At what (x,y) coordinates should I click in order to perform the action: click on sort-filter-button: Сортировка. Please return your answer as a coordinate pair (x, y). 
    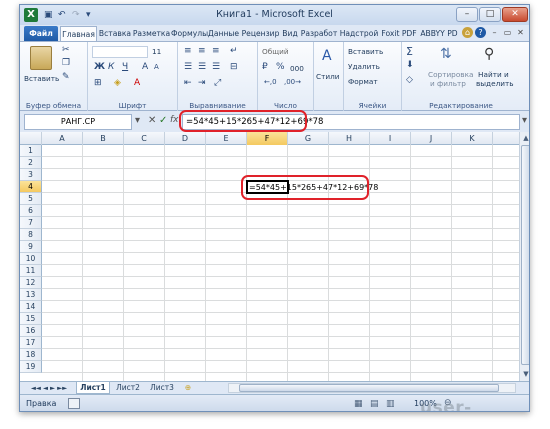
    Looking at the image, I should click on (450, 74).